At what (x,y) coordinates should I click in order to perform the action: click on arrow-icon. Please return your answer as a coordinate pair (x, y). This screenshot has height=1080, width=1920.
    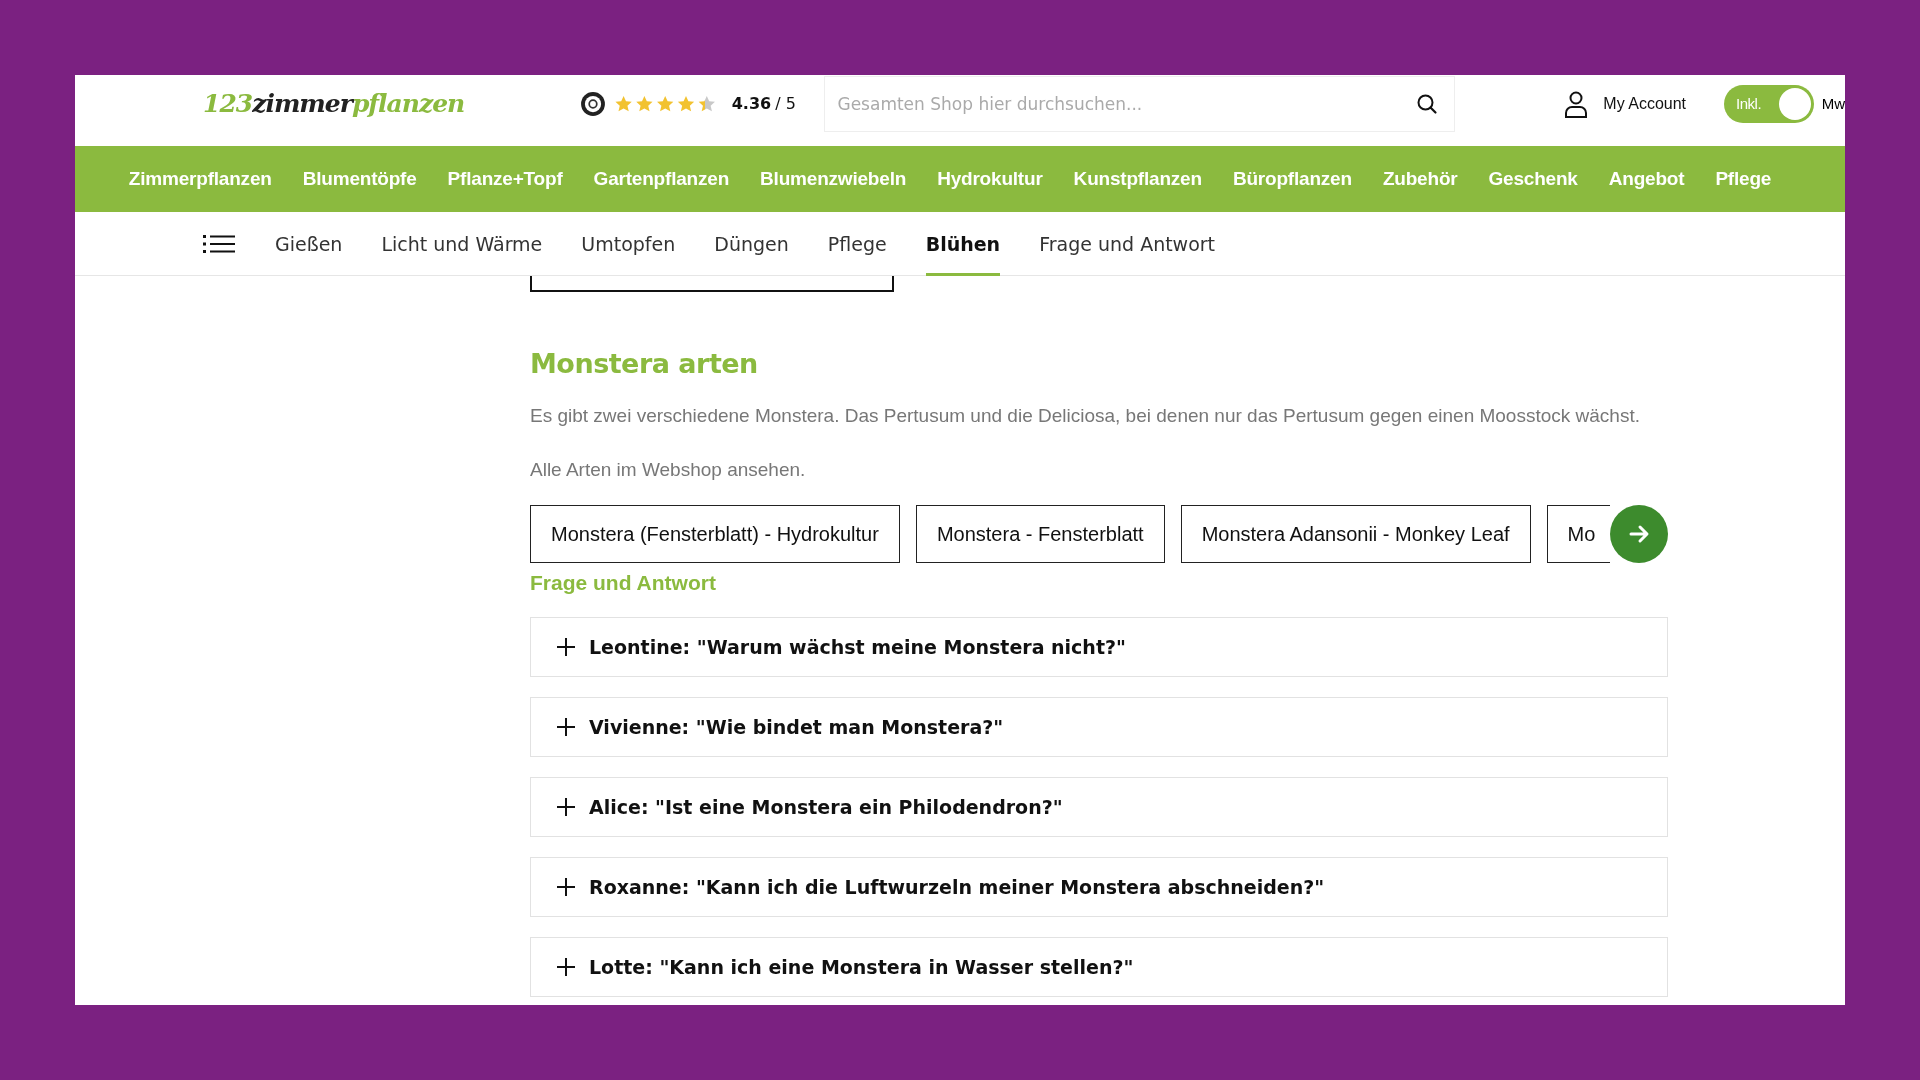
    Looking at the image, I should click on (1639, 534).